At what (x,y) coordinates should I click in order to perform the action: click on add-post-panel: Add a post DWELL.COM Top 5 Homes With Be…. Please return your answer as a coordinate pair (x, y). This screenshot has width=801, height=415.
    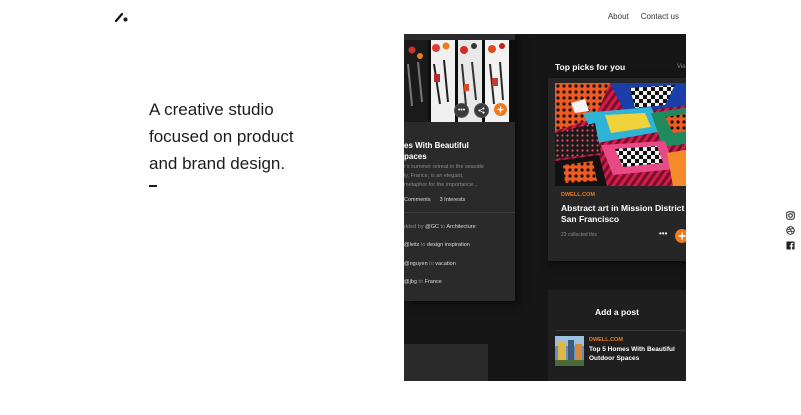
    Looking at the image, I should click on (617, 335).